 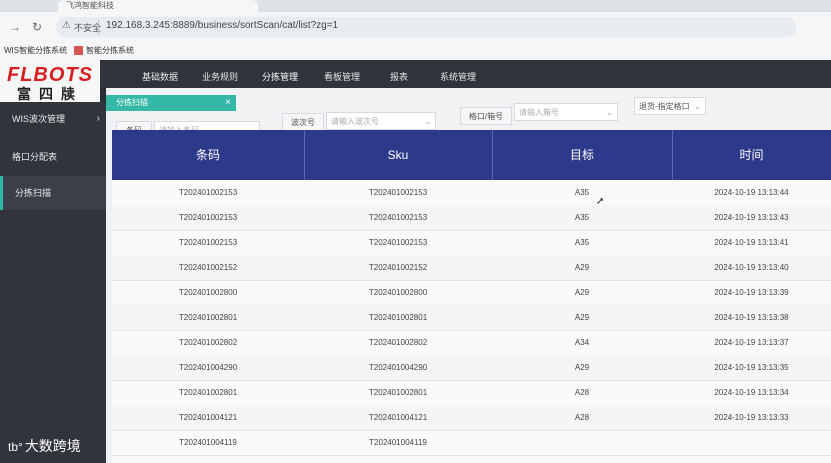 What do you see at coordinates (78, 51) in the screenshot?
I see `bookmark-icon` at bounding box center [78, 51].